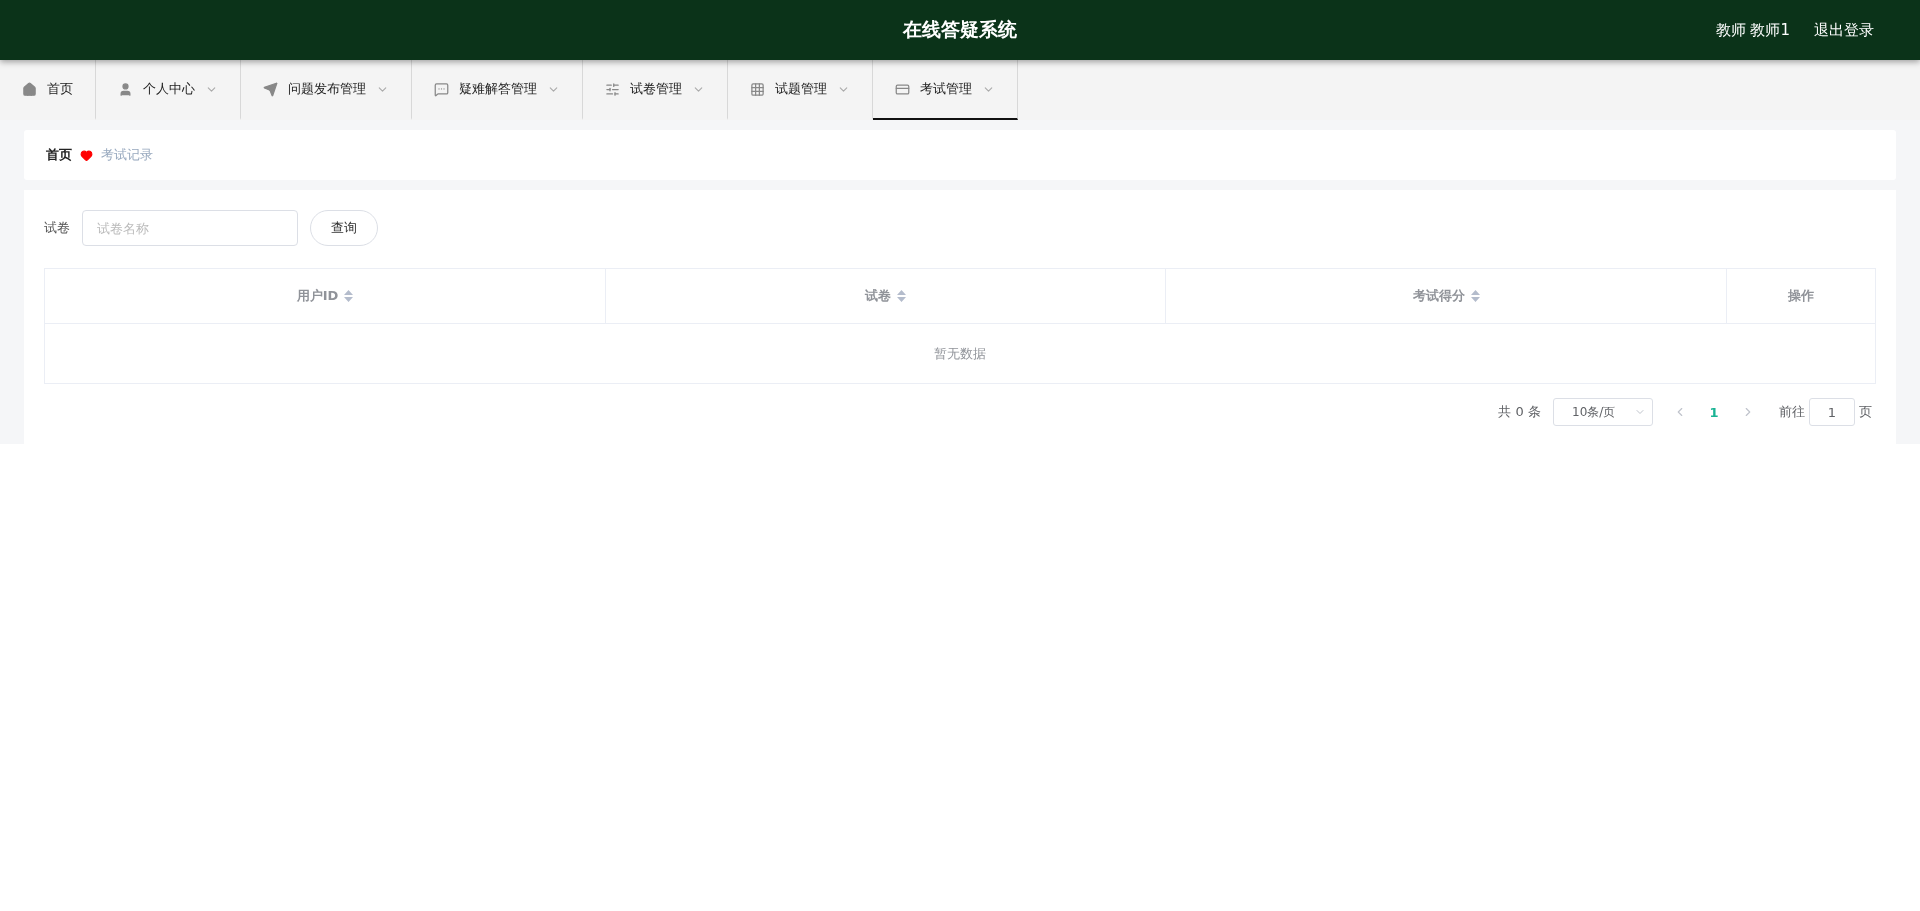 This screenshot has width=1920, height=911. I want to click on breadcrumb-link: 首页, so click(59, 155).